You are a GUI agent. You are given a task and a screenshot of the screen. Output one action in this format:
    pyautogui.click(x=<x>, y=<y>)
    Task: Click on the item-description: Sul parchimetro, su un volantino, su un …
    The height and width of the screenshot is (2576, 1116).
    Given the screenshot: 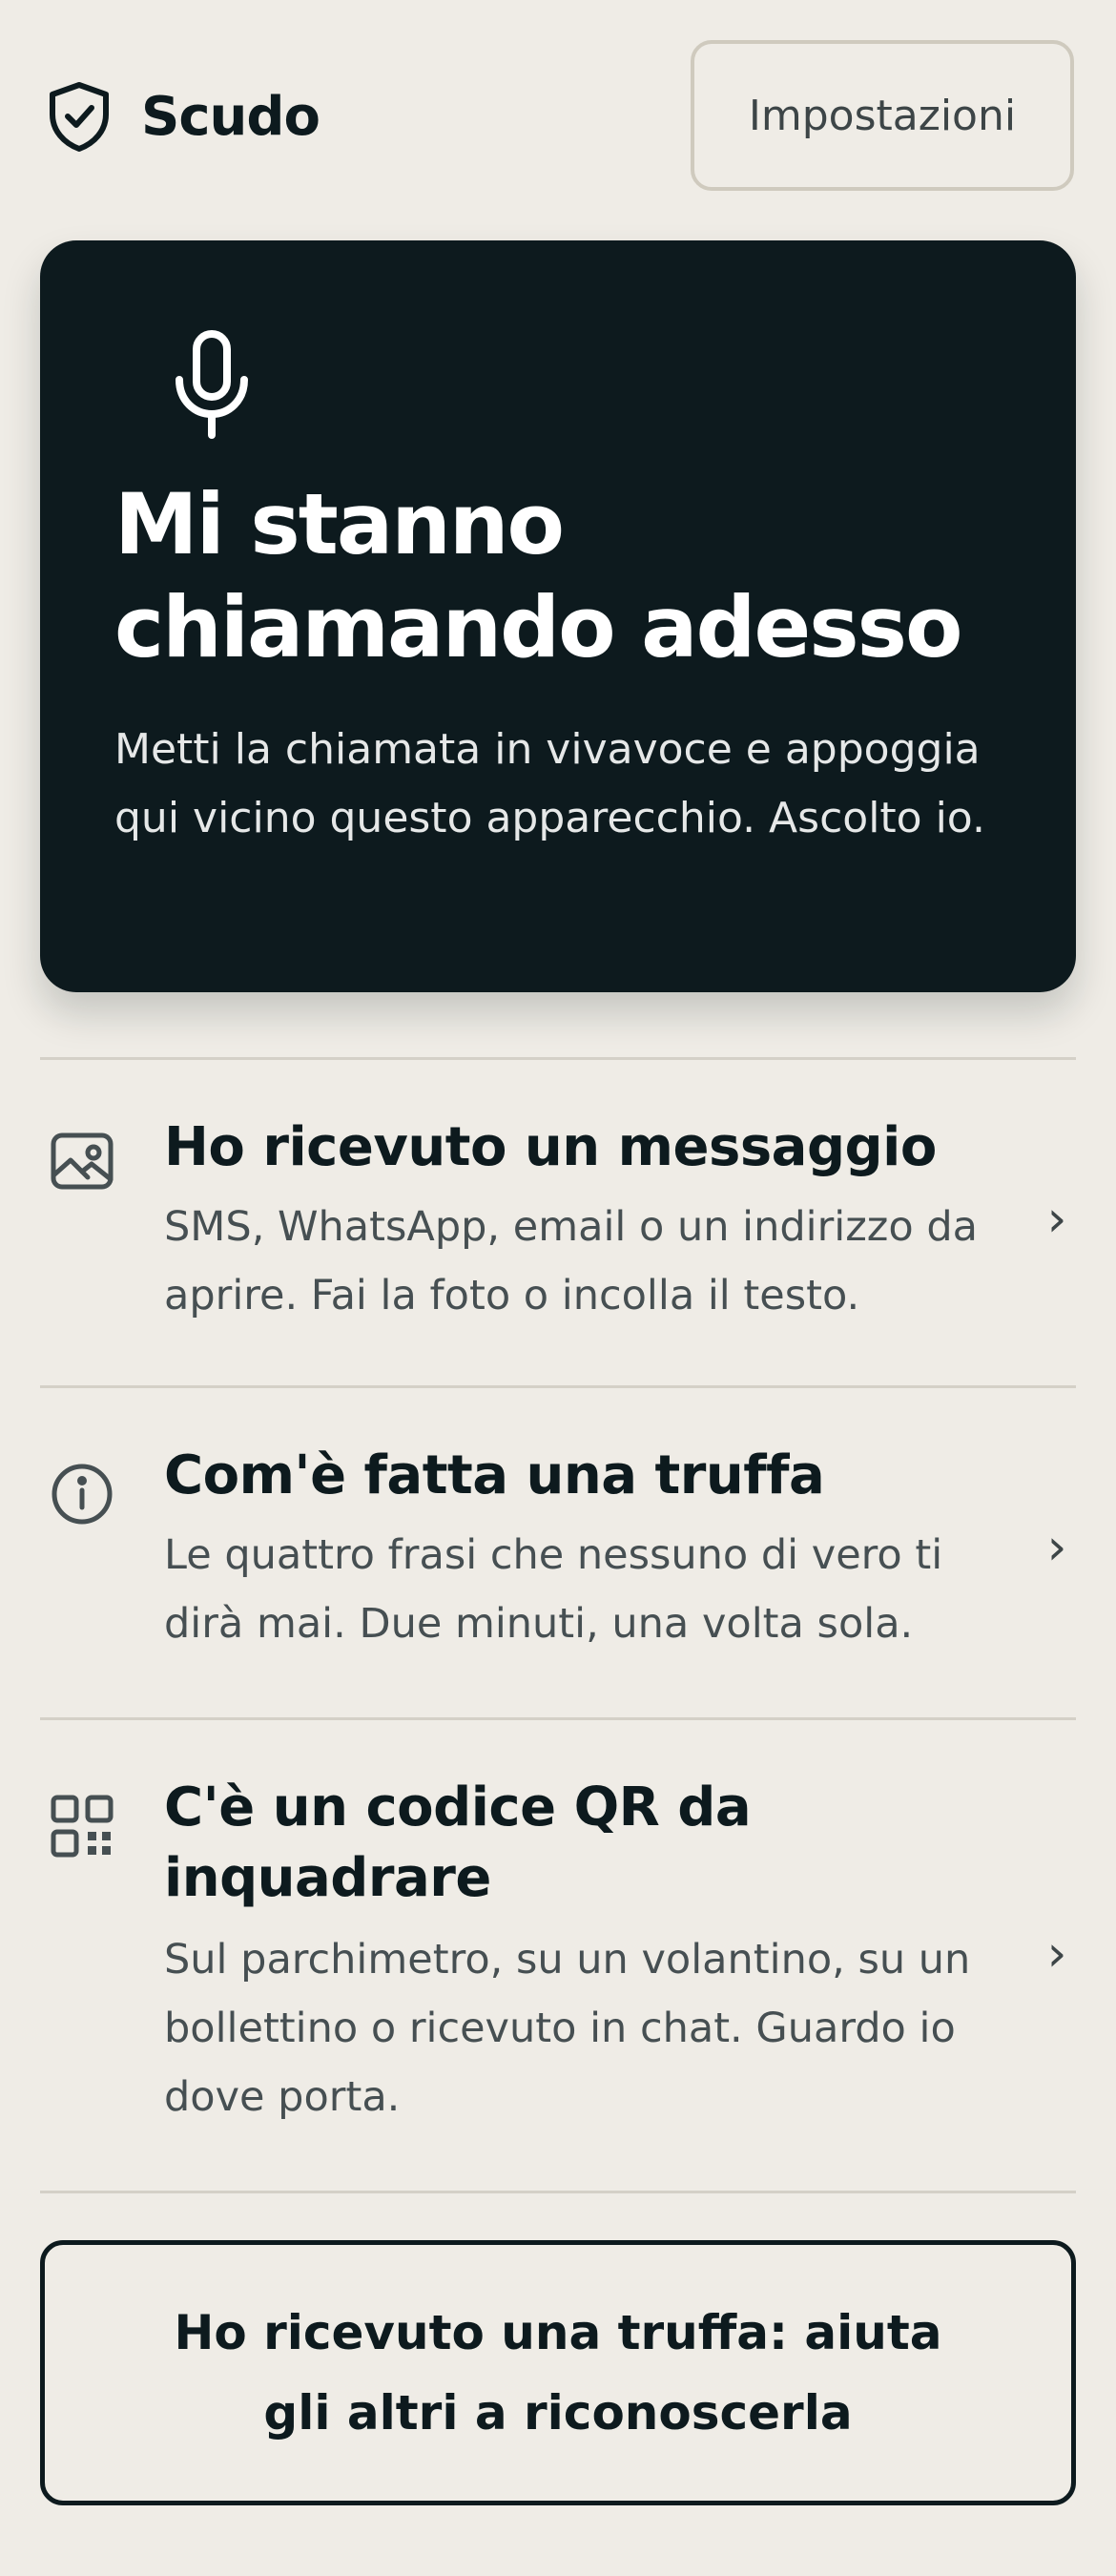 What is the action you would take?
    pyautogui.click(x=567, y=2028)
    